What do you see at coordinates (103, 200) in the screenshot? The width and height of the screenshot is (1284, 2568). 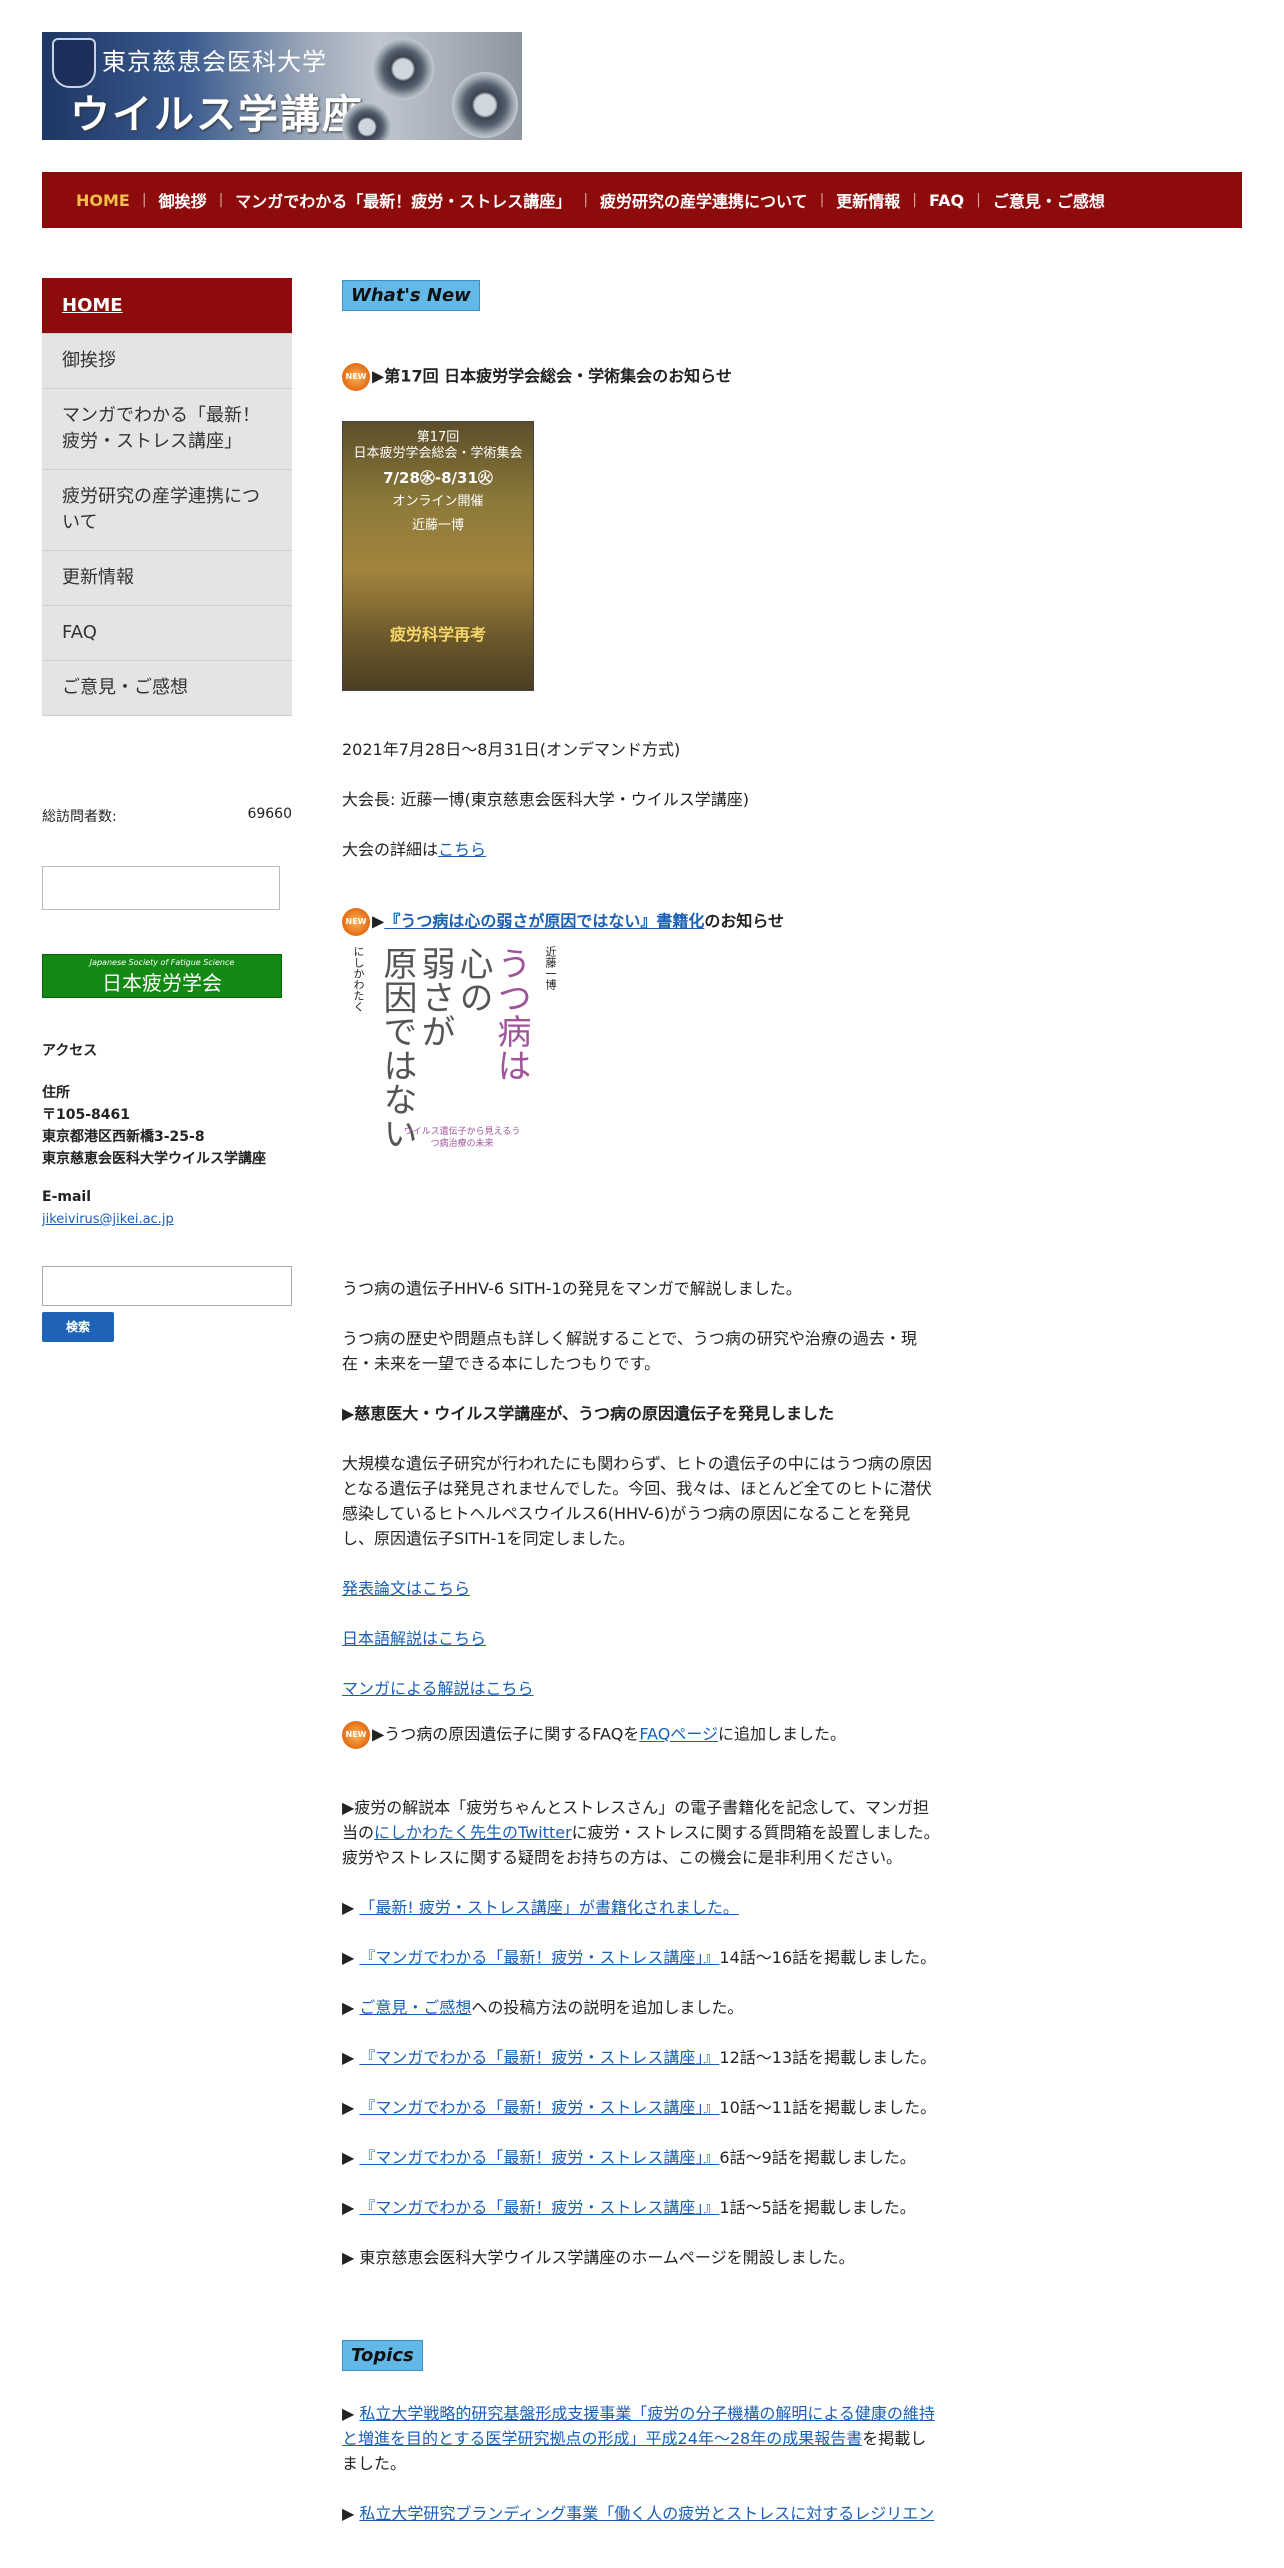 I see `nav-home: HOME` at bounding box center [103, 200].